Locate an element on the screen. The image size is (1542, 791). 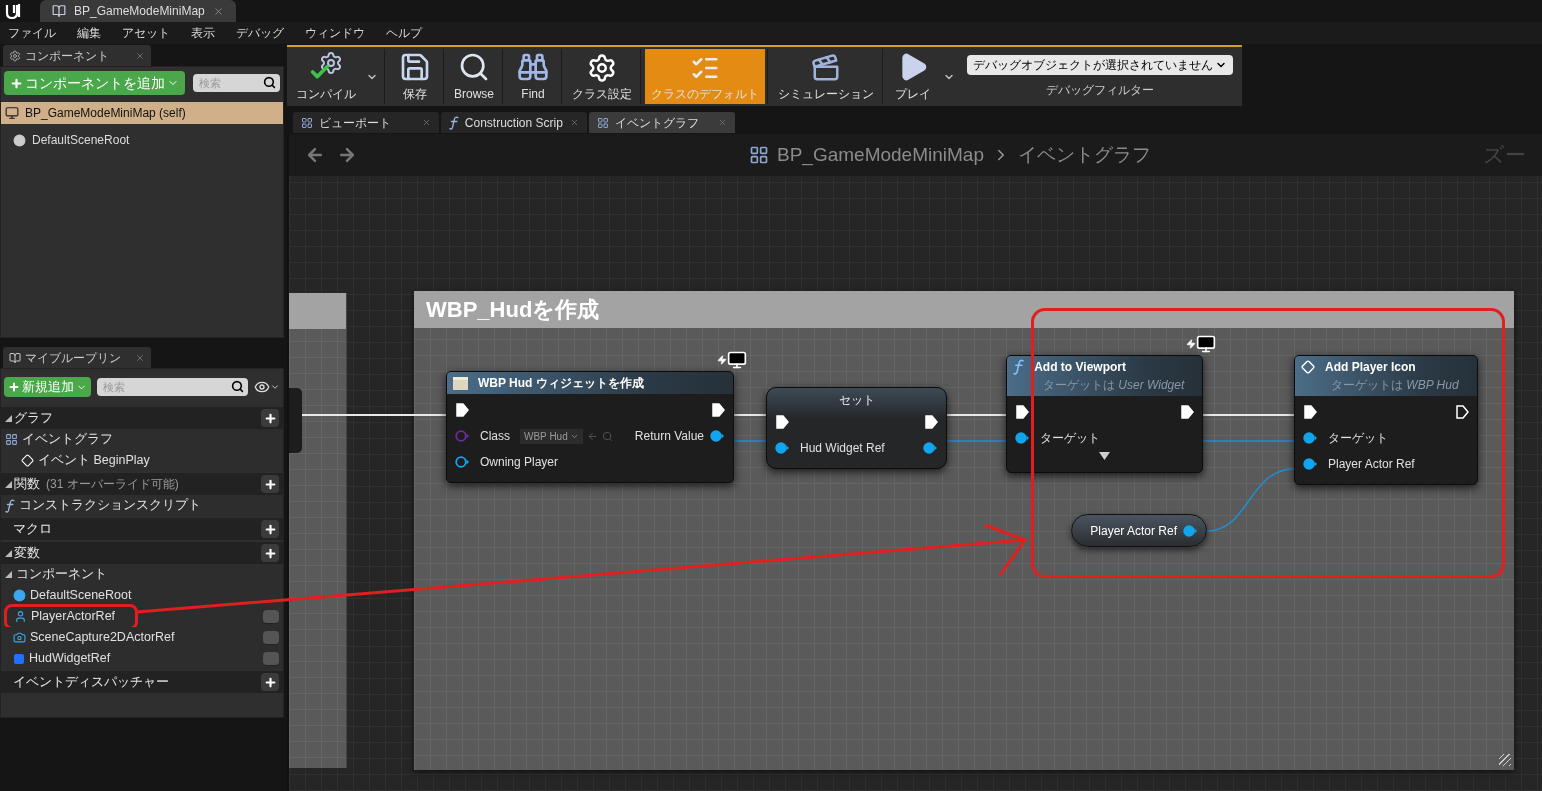
toolbar-button: 保存 is located at coordinates (415, 76).